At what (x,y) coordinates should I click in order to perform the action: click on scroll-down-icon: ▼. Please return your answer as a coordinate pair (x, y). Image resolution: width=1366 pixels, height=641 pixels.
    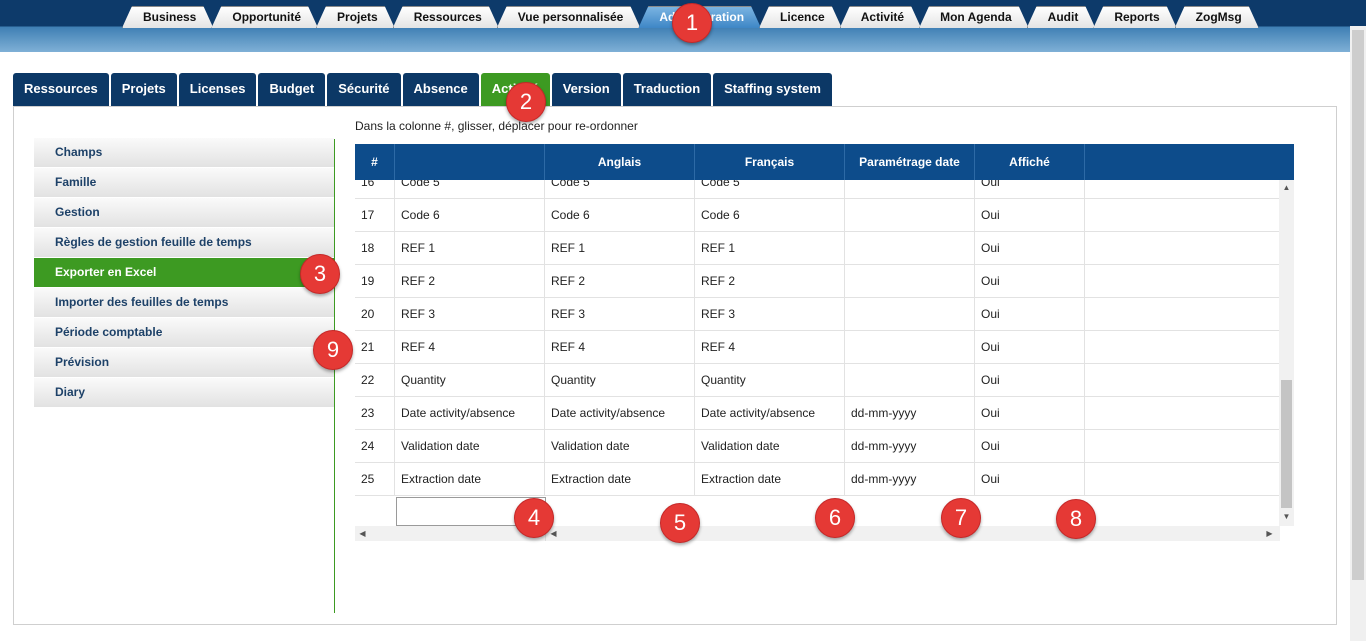
    Looking at the image, I should click on (1286, 516).